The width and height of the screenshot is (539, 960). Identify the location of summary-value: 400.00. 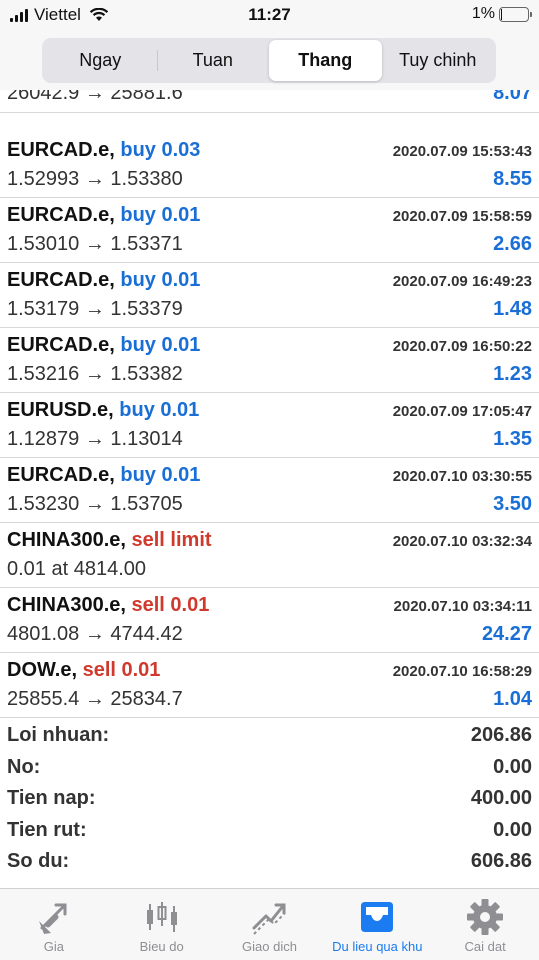
(501, 798).